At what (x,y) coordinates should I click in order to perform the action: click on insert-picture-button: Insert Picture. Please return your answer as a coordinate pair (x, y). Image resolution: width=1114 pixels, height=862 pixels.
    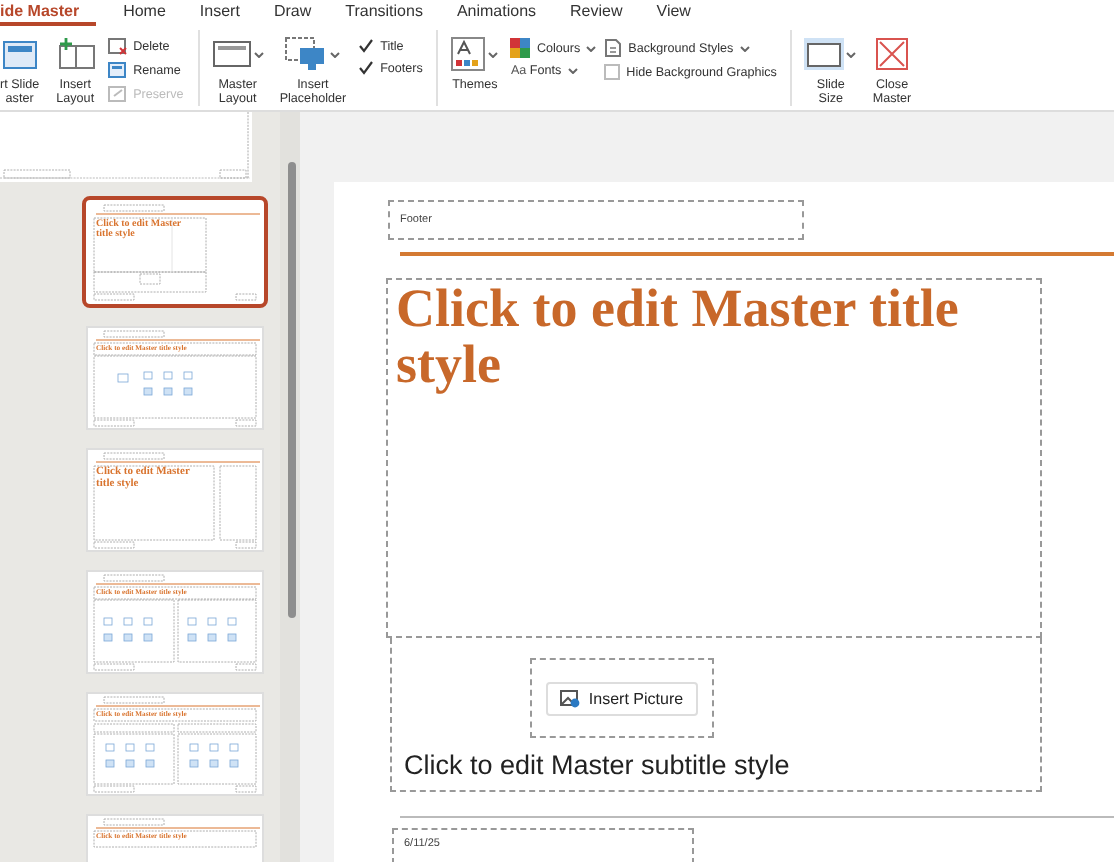
    Looking at the image, I should click on (622, 698).